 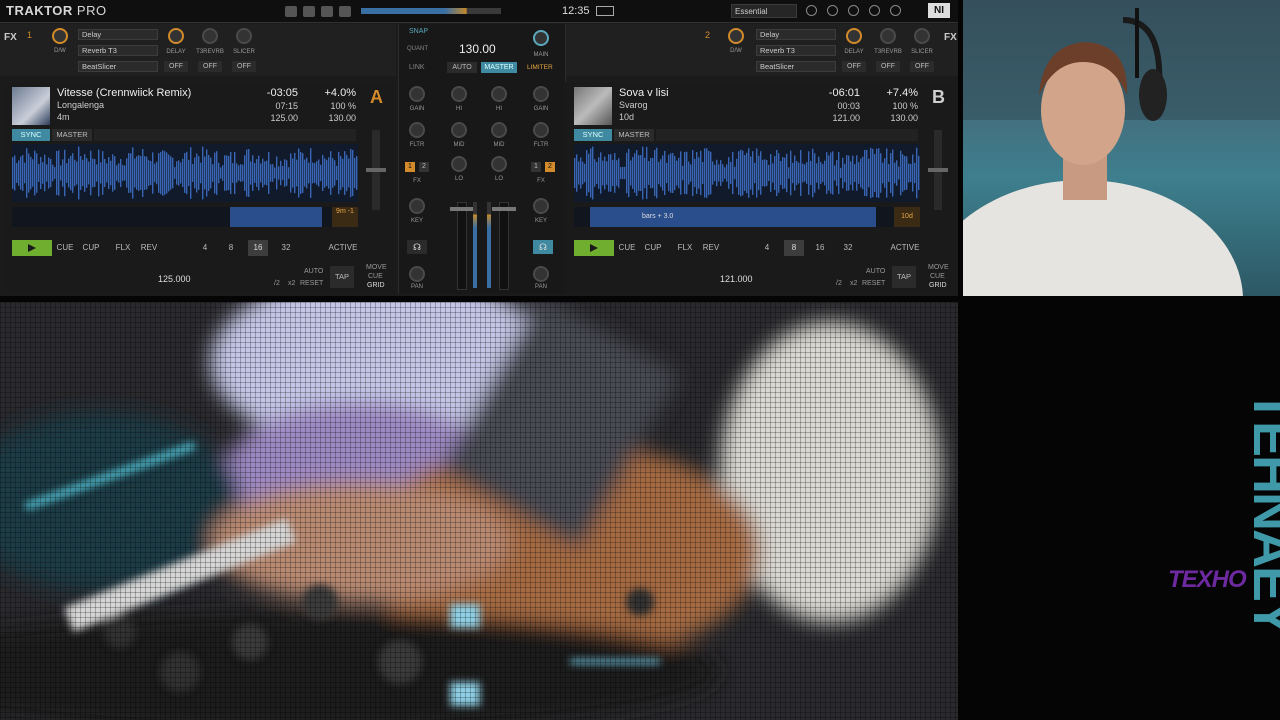 I want to click on link-button: LINK, so click(x=417, y=67).